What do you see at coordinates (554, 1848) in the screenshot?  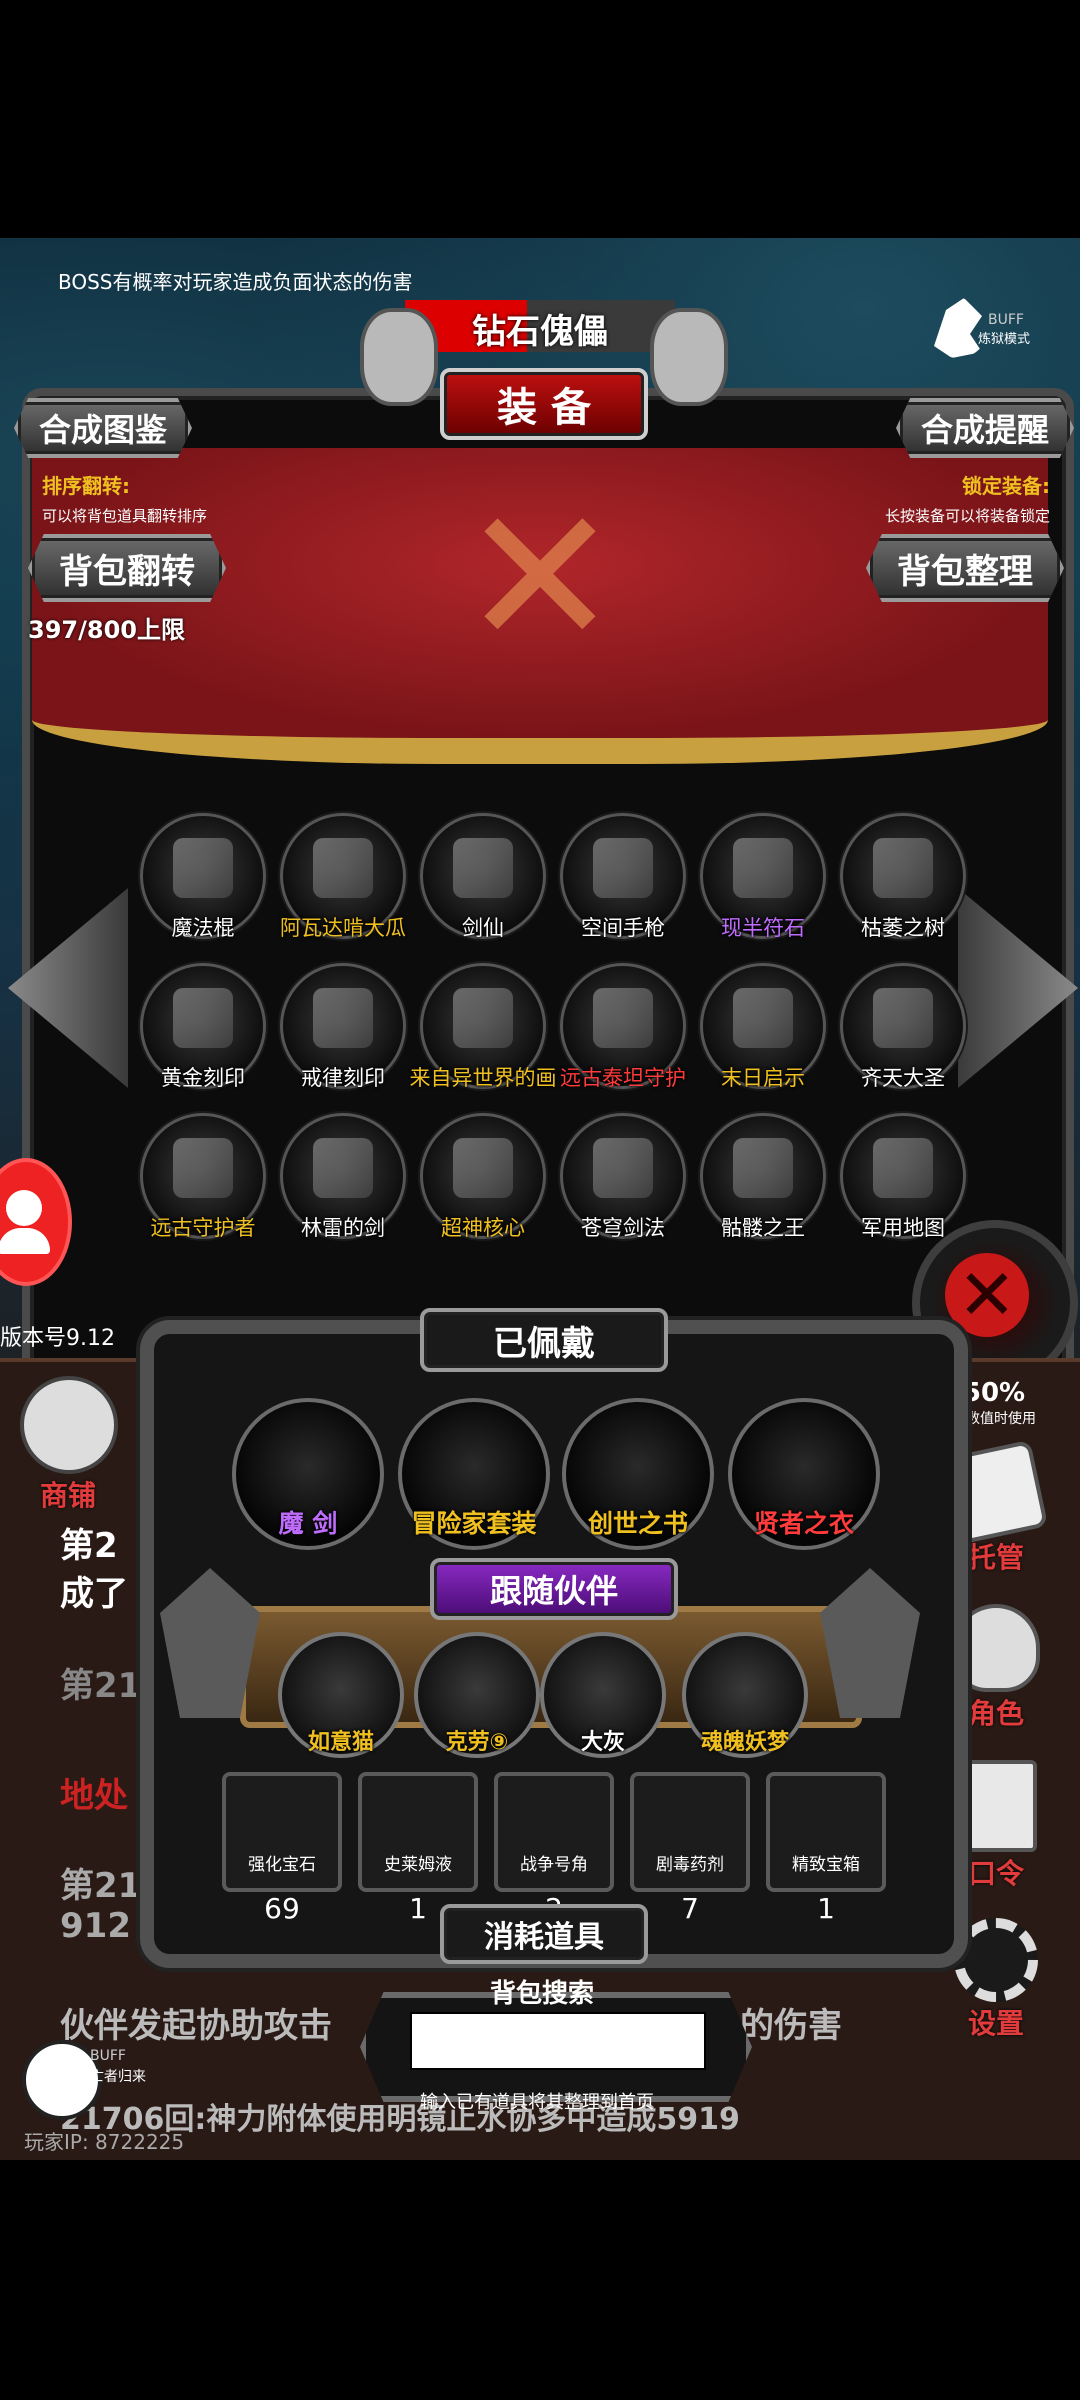 I see `consumable-slot: 战争号角2` at bounding box center [554, 1848].